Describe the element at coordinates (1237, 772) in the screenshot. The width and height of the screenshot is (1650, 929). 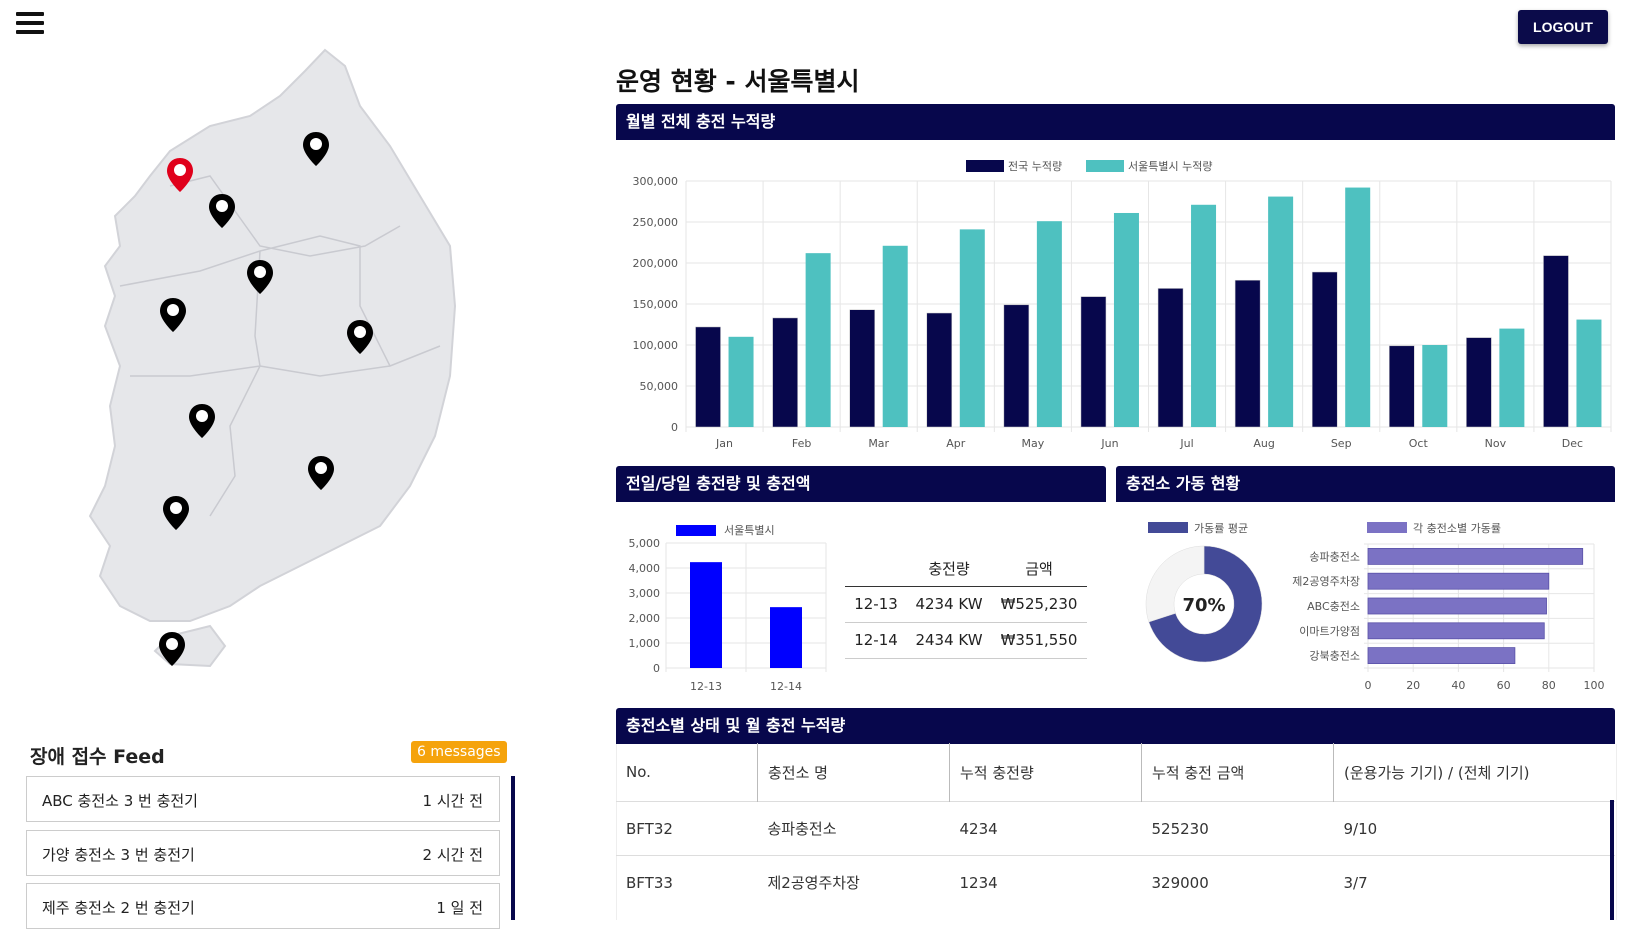
I see `col-total-amount: 누적 충전 금액` at that location.